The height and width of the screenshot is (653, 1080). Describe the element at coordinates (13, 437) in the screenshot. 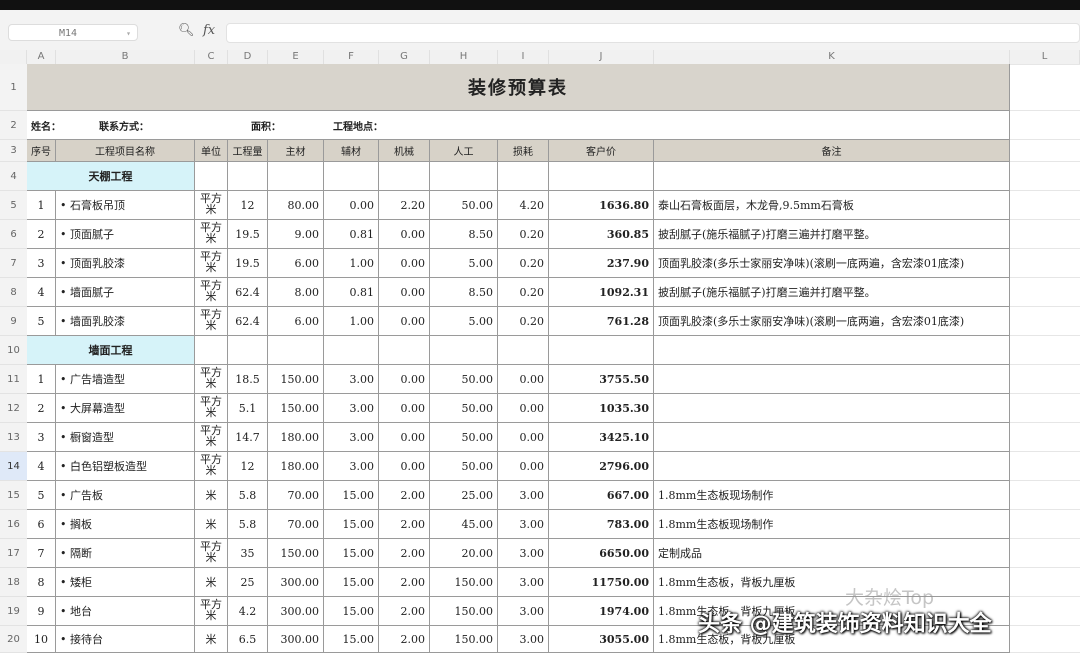

I see `row-header: 13` at that location.